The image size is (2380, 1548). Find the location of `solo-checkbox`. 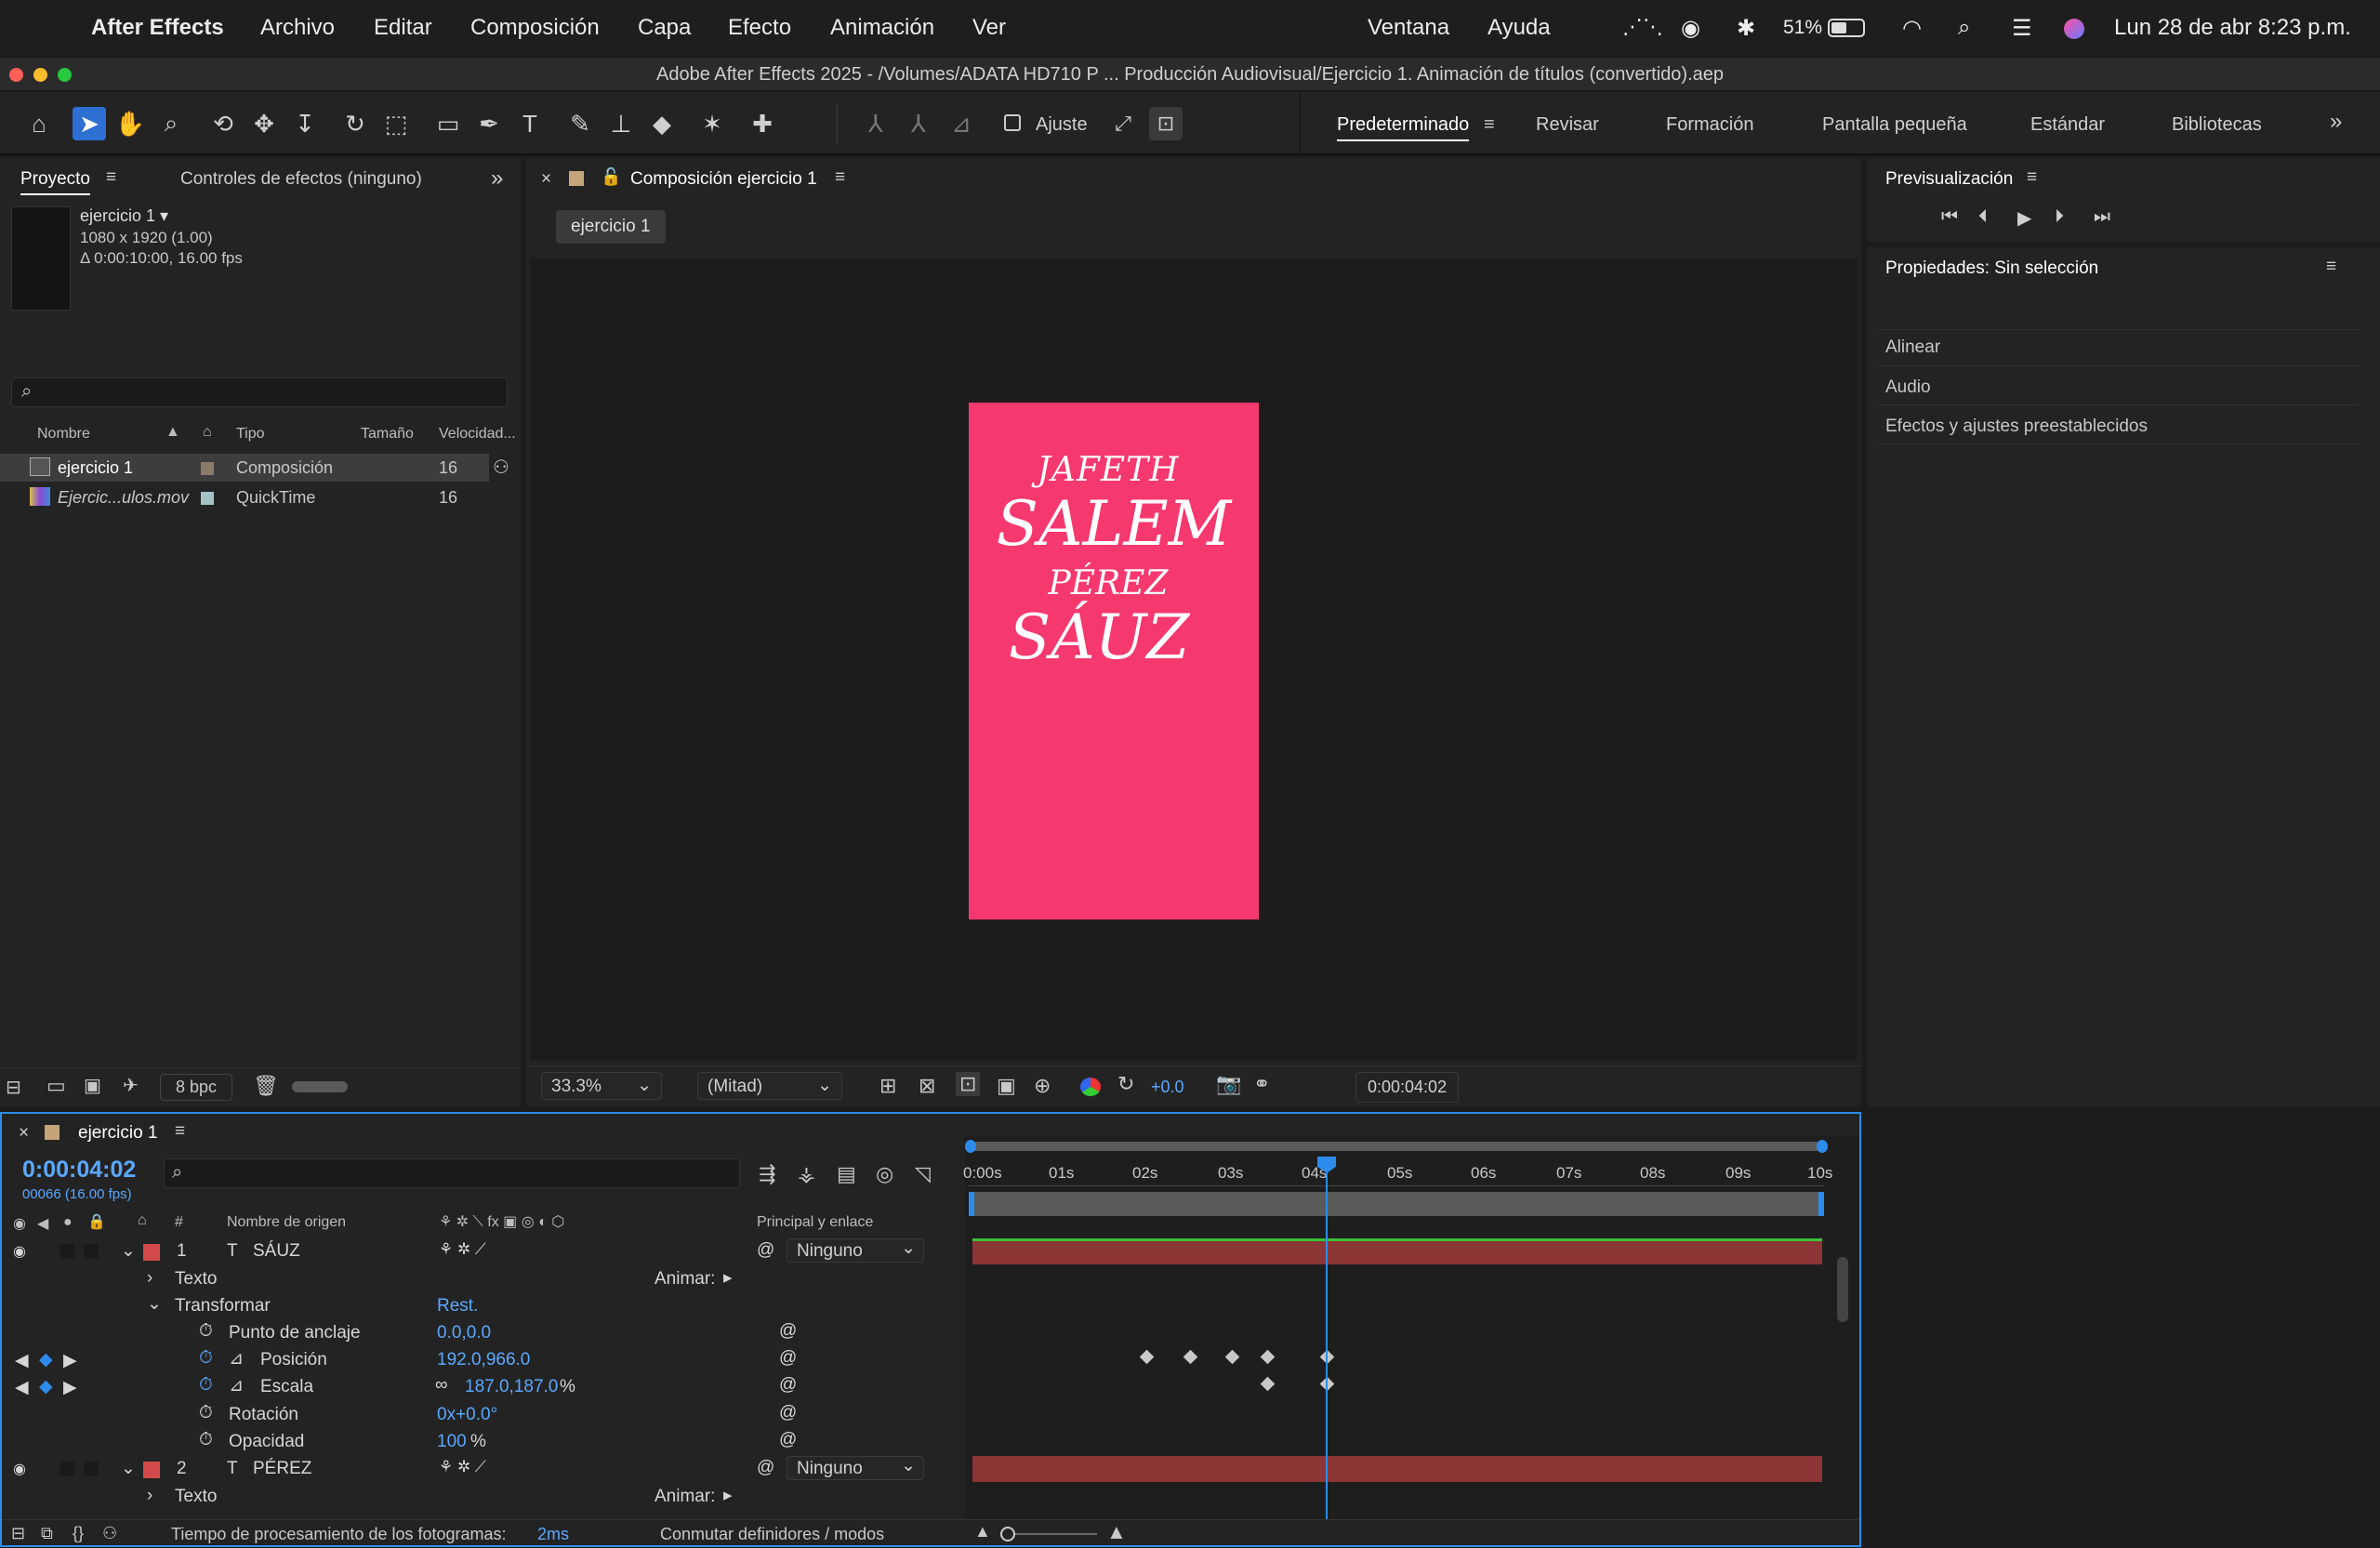

solo-checkbox is located at coordinates (67, 1251).